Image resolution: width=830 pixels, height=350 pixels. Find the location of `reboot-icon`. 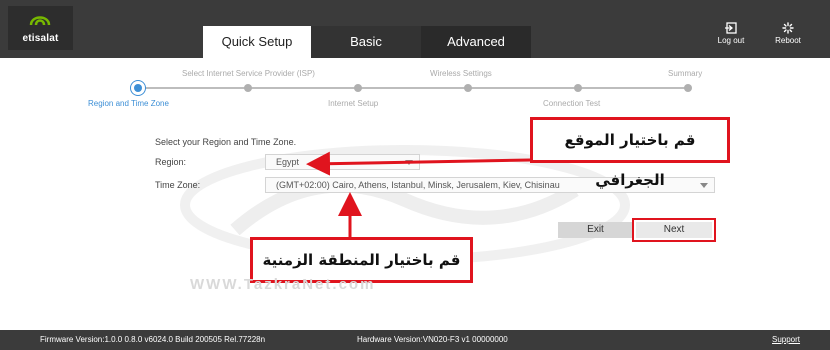

reboot-icon is located at coordinates (788, 28).